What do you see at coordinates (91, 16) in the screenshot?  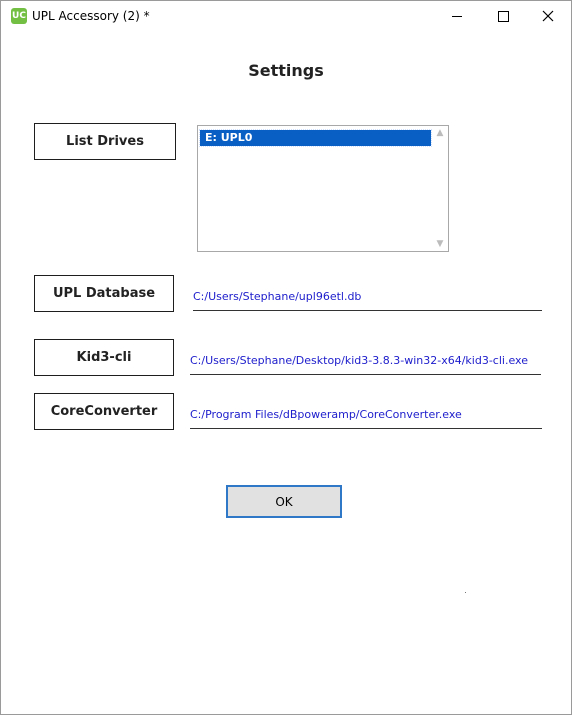 I see `window-title: UPL Accessory (2) *` at bounding box center [91, 16].